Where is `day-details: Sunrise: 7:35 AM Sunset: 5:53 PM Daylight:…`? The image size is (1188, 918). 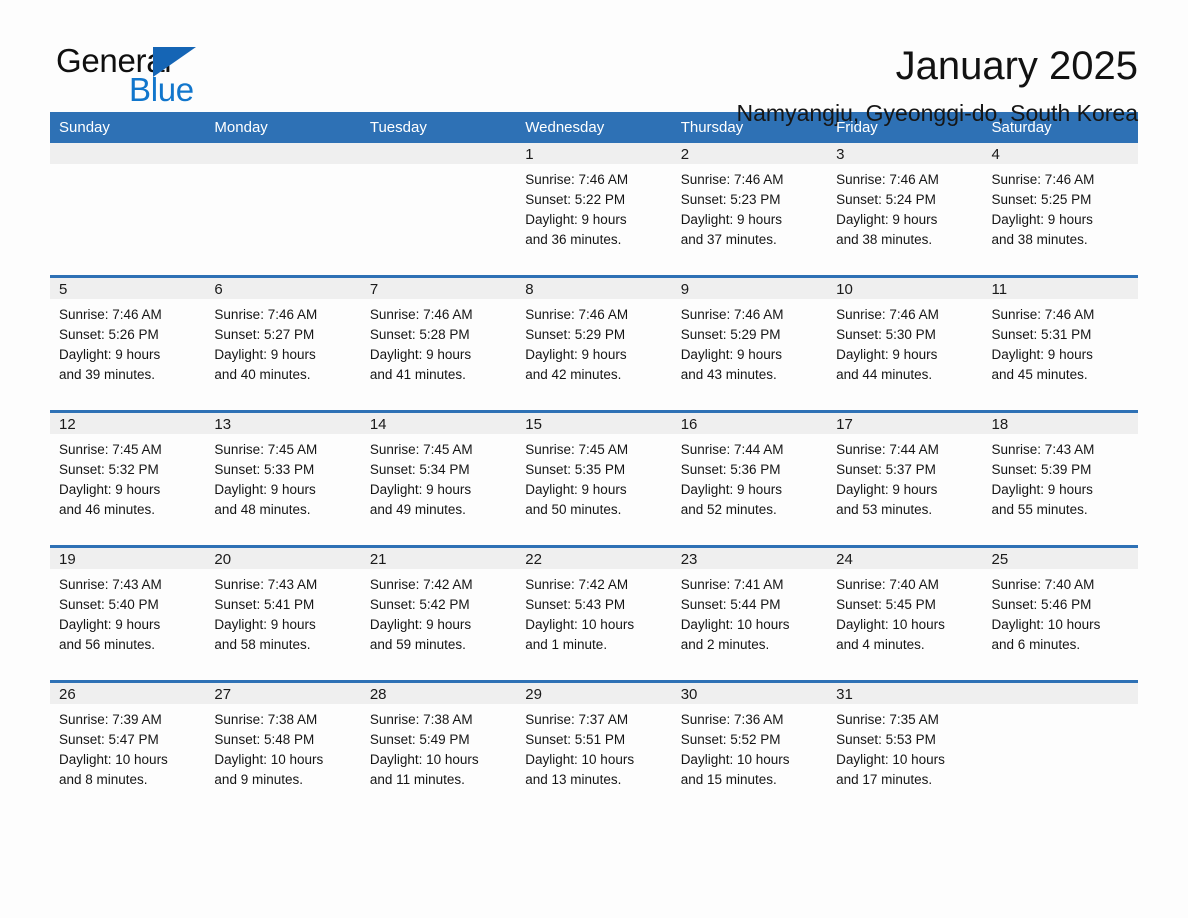
day-details: Sunrise: 7:35 AM Sunset: 5:53 PM Daylight:… is located at coordinates (904, 747).